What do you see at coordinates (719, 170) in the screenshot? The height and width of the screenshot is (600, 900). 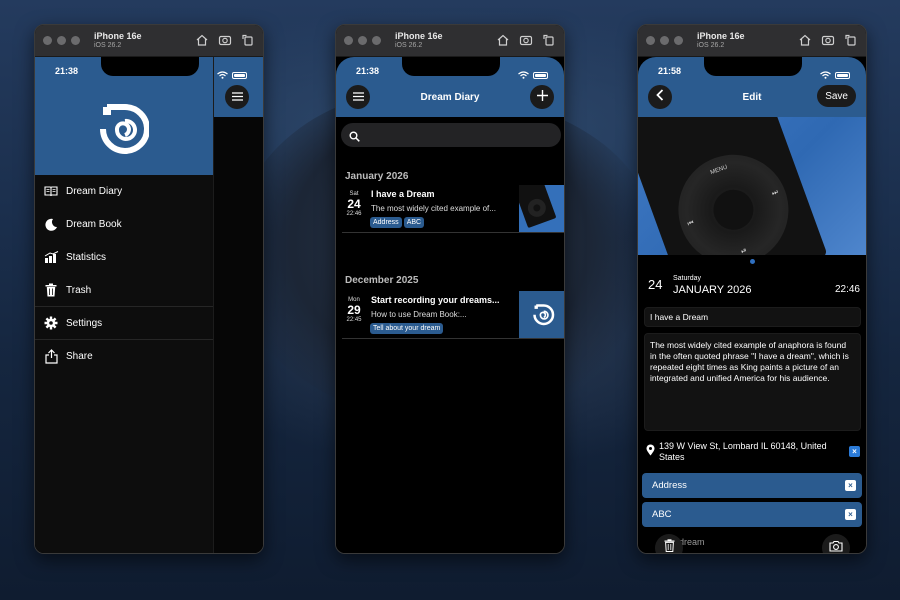 I see `photo-menu-text: MENU` at bounding box center [719, 170].